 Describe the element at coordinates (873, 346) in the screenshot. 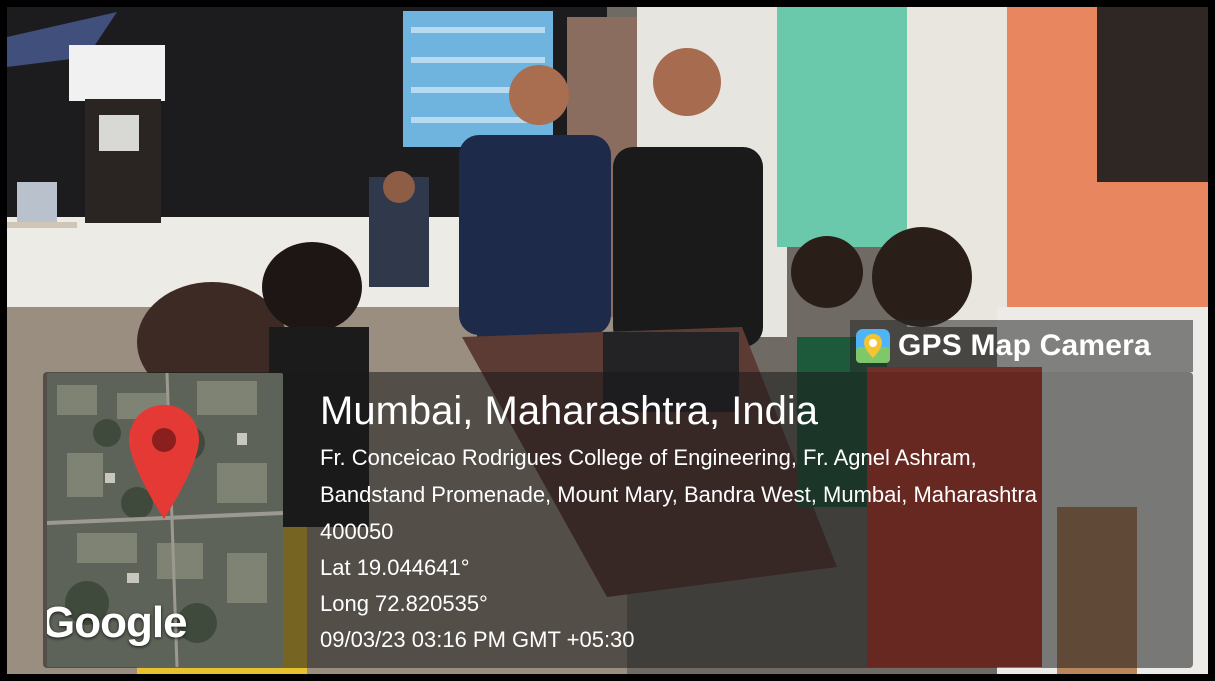

I see `map-pin-app-icon` at that location.